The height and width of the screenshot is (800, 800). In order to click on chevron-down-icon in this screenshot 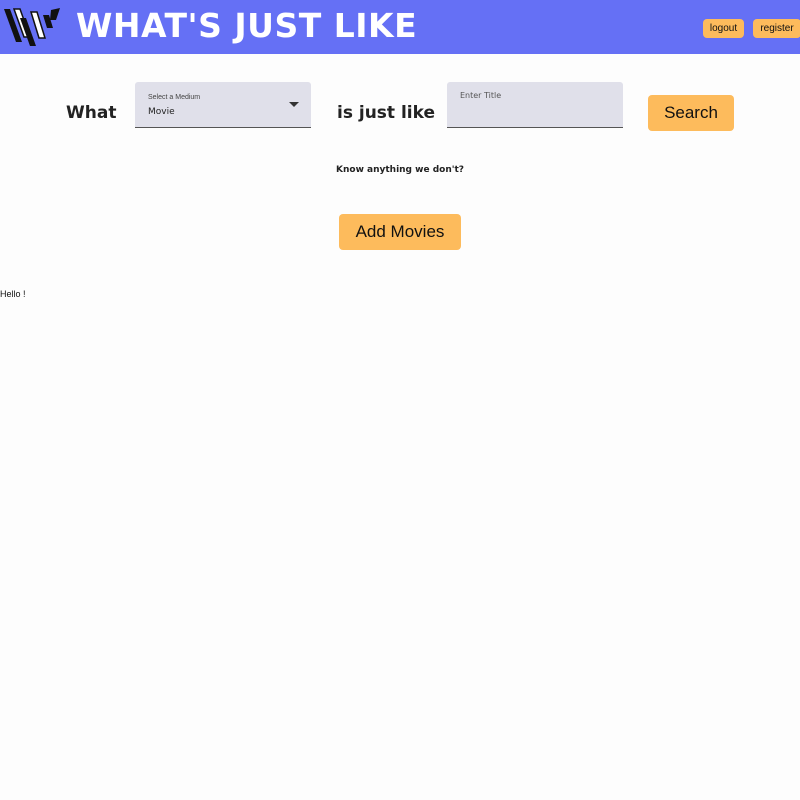, I will do `click(294, 104)`.